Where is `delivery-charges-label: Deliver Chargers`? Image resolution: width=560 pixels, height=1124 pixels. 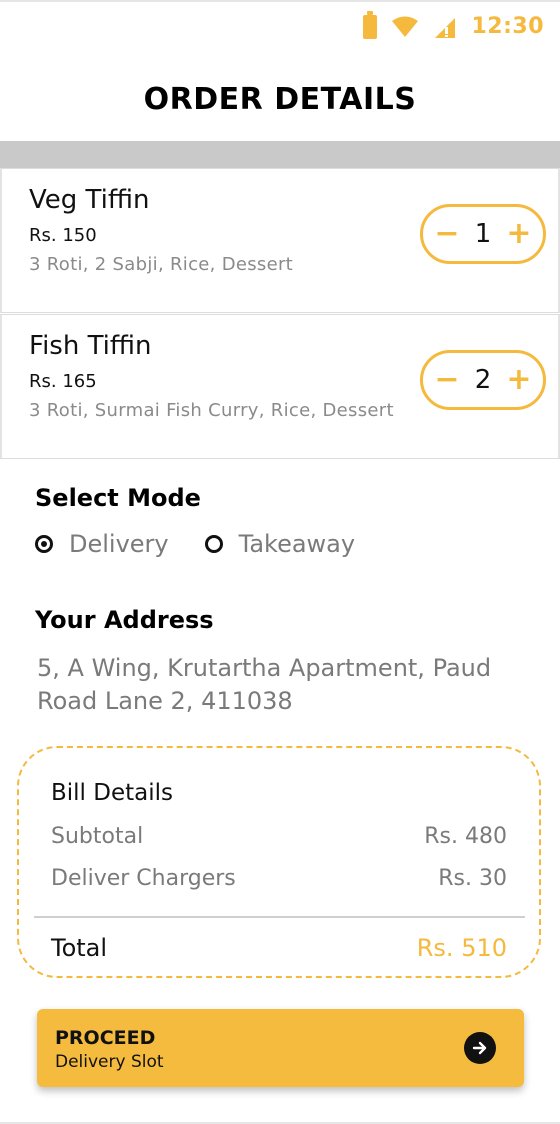
delivery-charges-label: Deliver Chargers is located at coordinates (143, 878).